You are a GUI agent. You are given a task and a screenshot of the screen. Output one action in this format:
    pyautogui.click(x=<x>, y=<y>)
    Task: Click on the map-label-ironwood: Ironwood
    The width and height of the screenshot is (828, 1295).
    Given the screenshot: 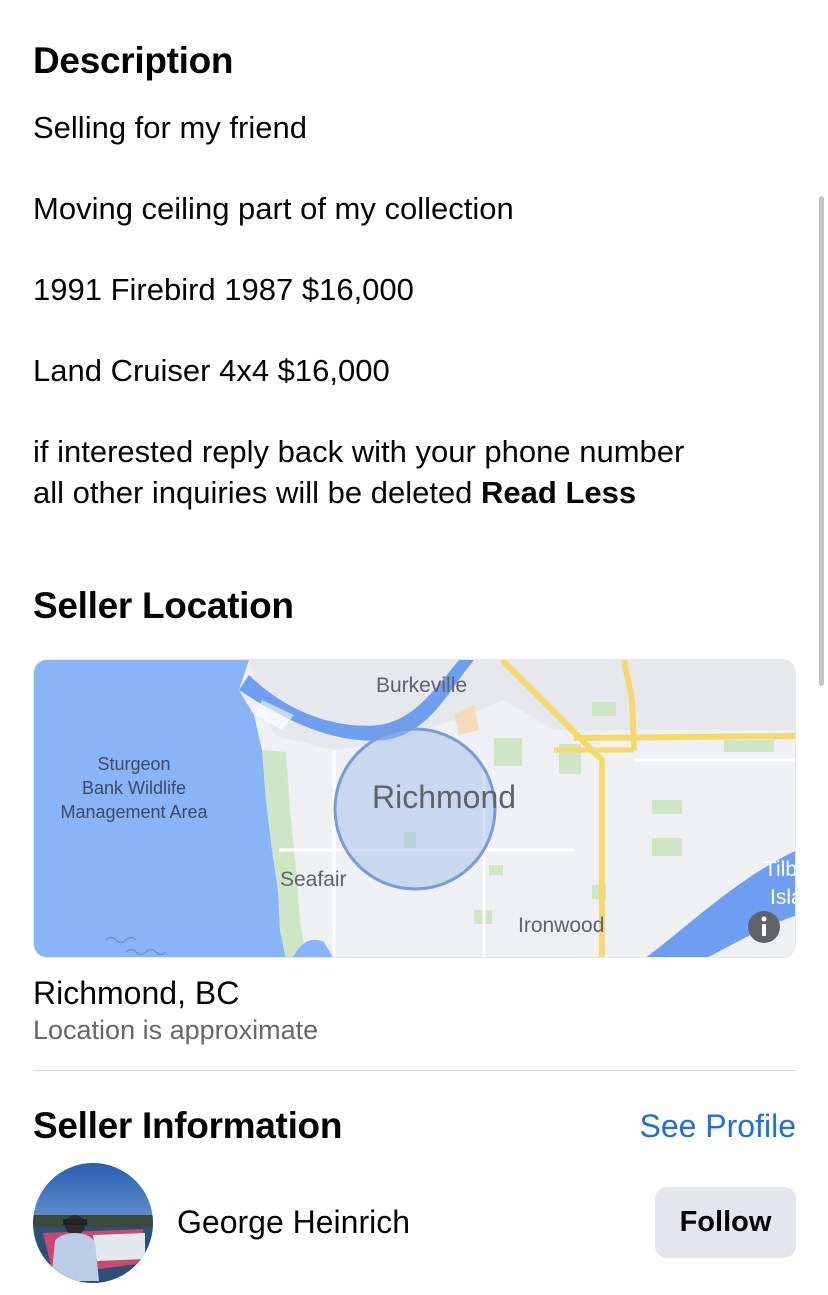 What is the action you would take?
    pyautogui.click(x=561, y=925)
    